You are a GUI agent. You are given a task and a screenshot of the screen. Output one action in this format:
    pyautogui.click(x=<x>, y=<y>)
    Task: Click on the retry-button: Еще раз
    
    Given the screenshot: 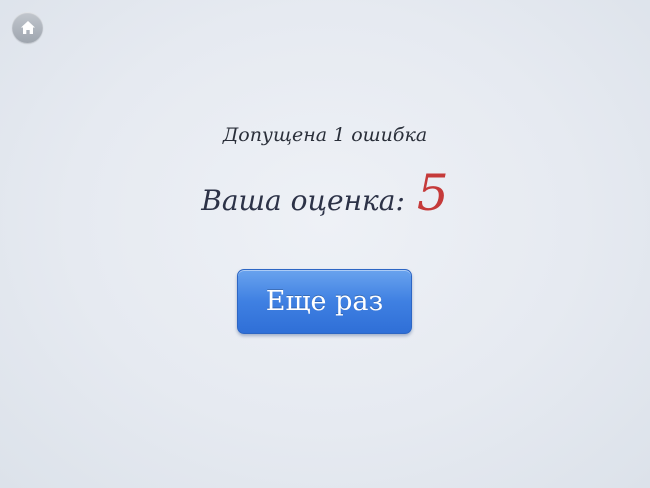 What is the action you would take?
    pyautogui.click(x=324, y=301)
    